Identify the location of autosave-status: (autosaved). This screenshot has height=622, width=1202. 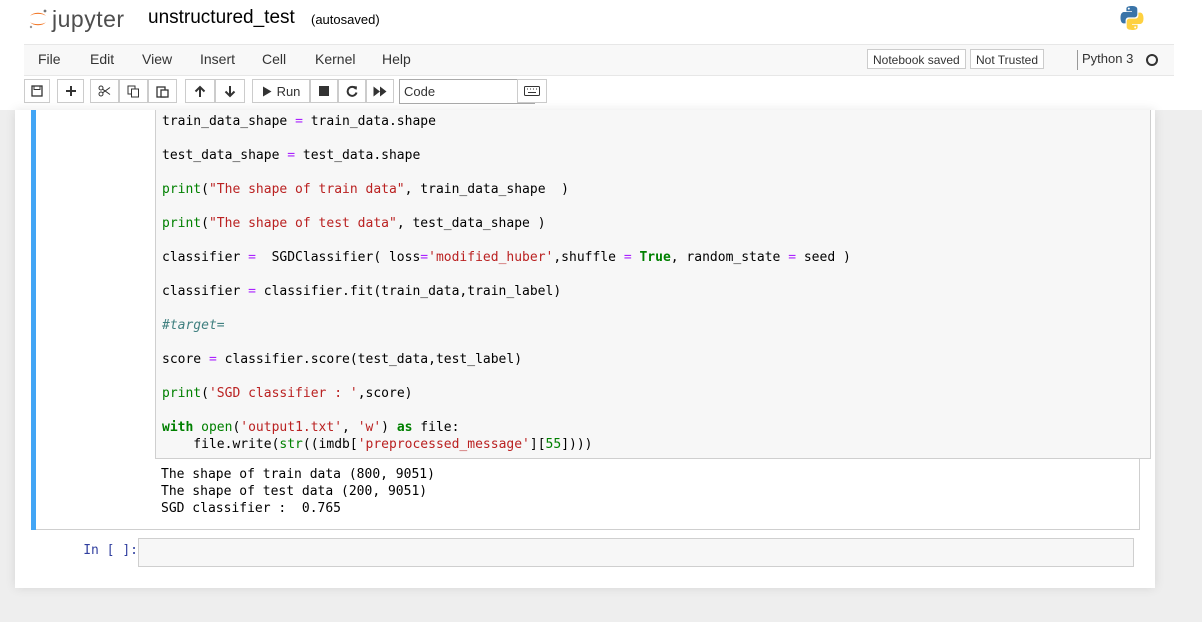
(345, 19).